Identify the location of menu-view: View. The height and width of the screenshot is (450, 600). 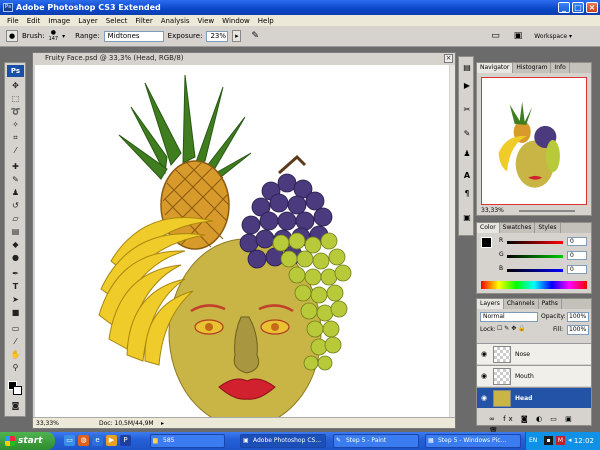
(206, 21).